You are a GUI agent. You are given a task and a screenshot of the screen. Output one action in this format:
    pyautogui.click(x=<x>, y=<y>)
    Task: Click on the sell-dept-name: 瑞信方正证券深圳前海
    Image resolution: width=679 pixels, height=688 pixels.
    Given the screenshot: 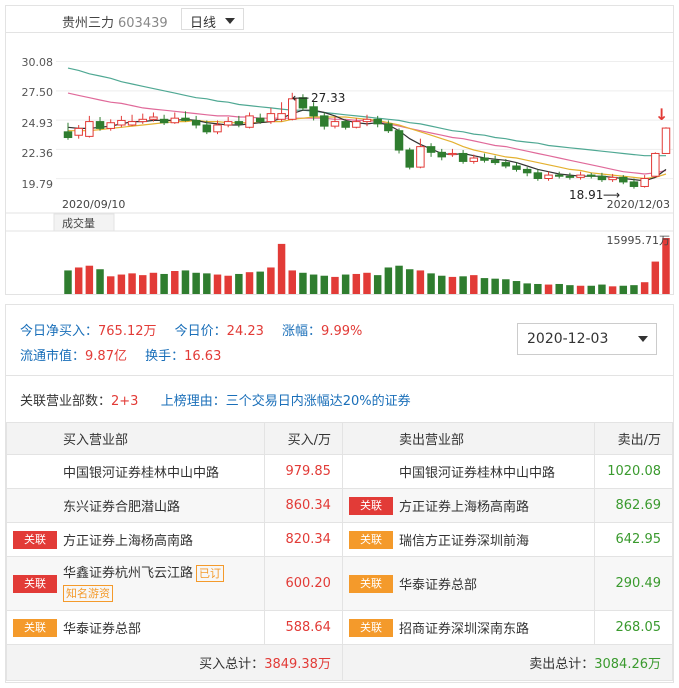 What is the action you would take?
    pyautogui.click(x=464, y=541)
    